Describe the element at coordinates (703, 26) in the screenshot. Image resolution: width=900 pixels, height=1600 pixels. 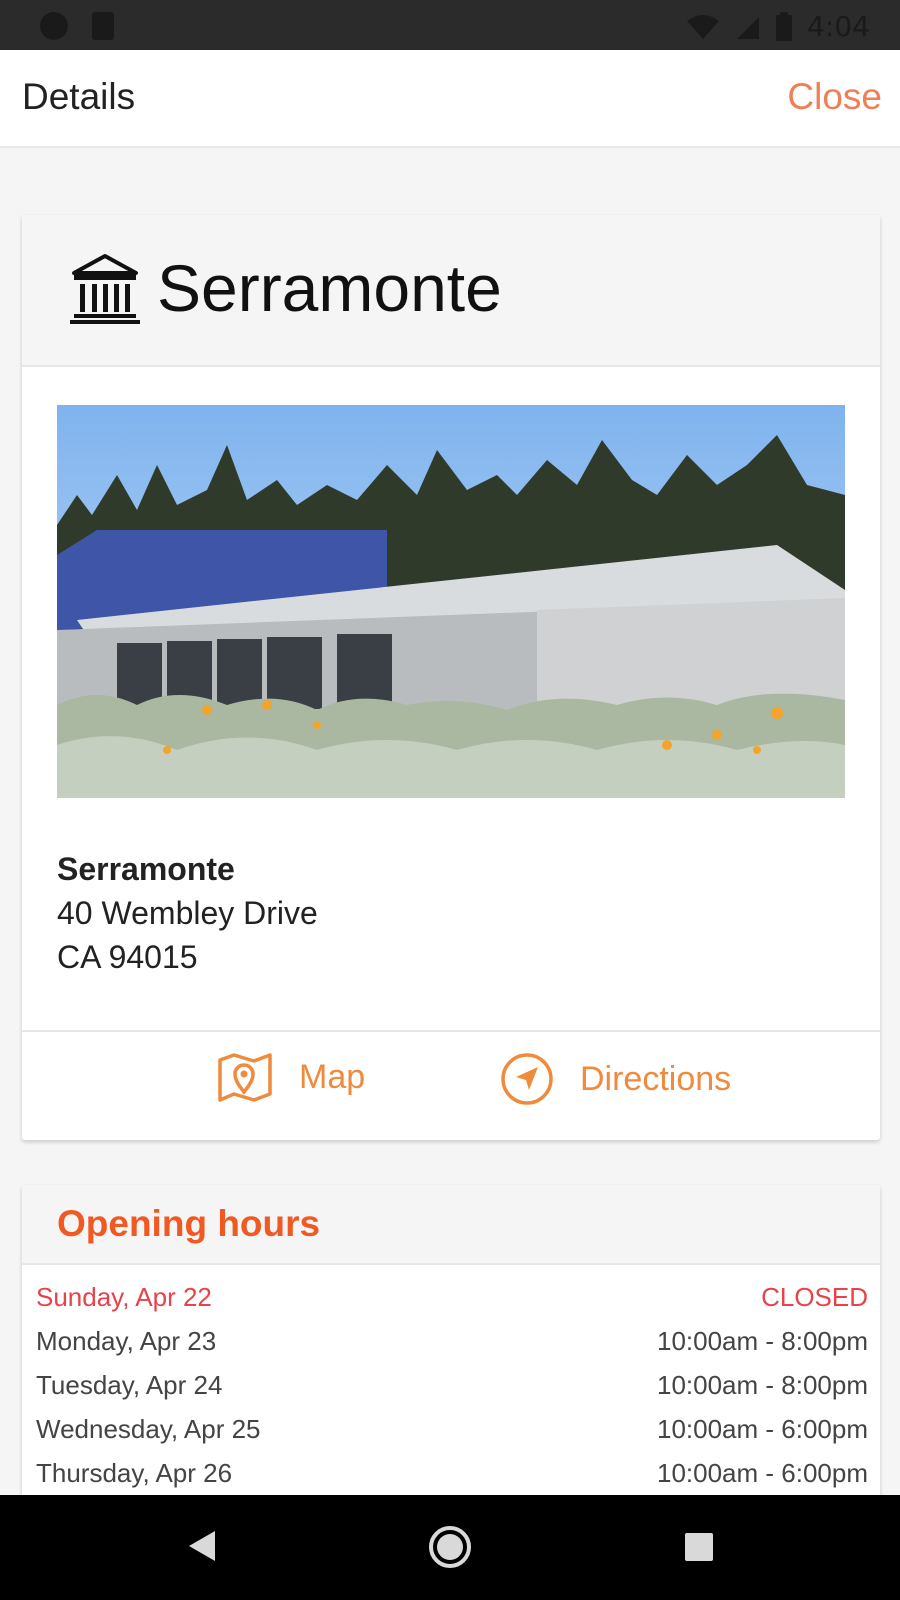
I see `wifi-icon` at that location.